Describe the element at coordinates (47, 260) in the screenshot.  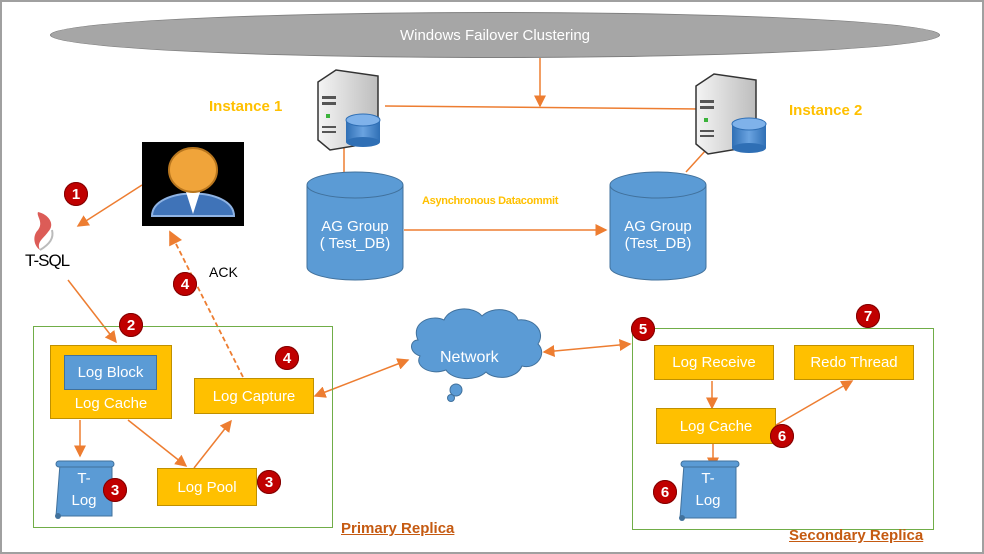
I see `tsql-label: T-SQL` at that location.